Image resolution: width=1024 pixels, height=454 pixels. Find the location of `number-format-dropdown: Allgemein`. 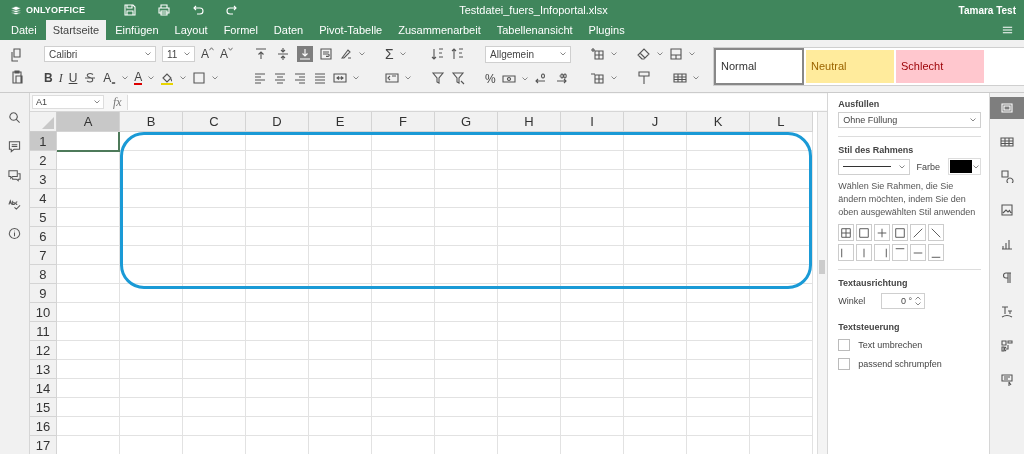

number-format-dropdown: Allgemein is located at coordinates (528, 54).